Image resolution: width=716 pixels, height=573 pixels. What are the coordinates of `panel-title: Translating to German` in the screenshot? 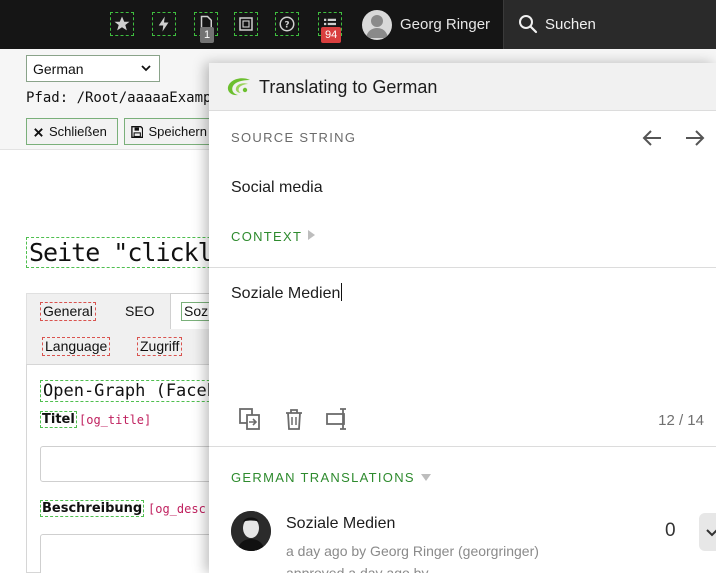 It's located at (348, 87).